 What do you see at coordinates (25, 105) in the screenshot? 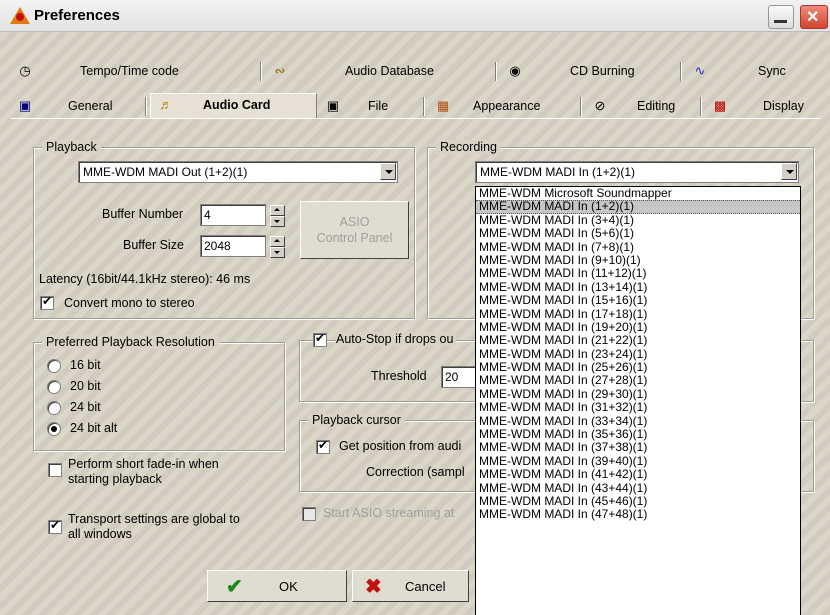
I see `monitor-icon: ▣` at bounding box center [25, 105].